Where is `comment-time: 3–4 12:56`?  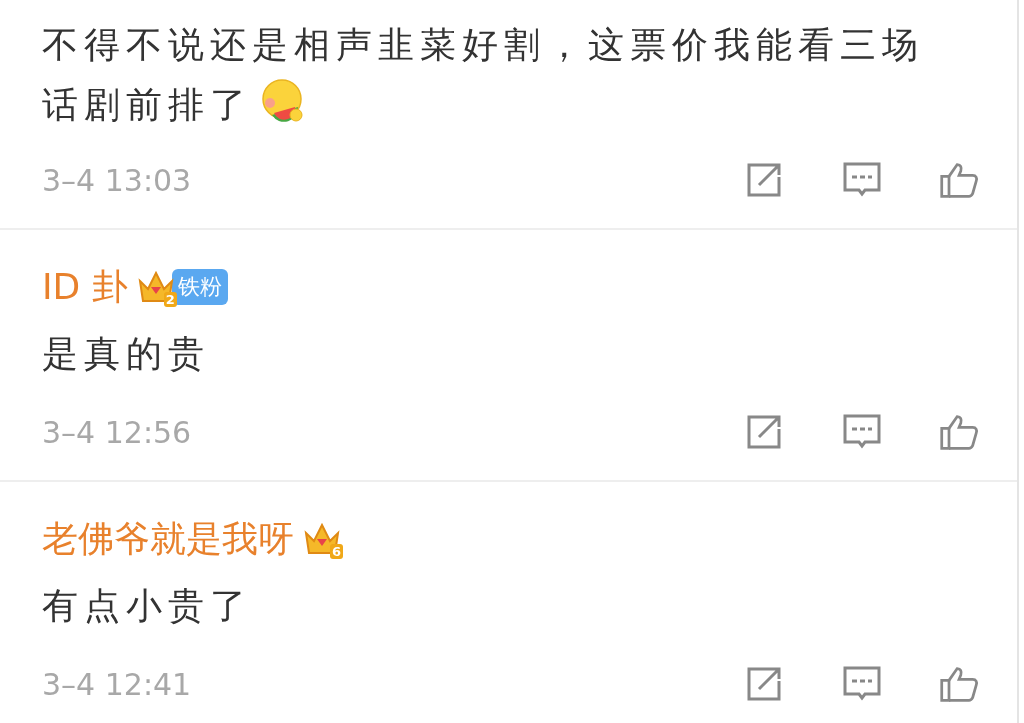 comment-time: 3–4 12:56 is located at coordinates (117, 432).